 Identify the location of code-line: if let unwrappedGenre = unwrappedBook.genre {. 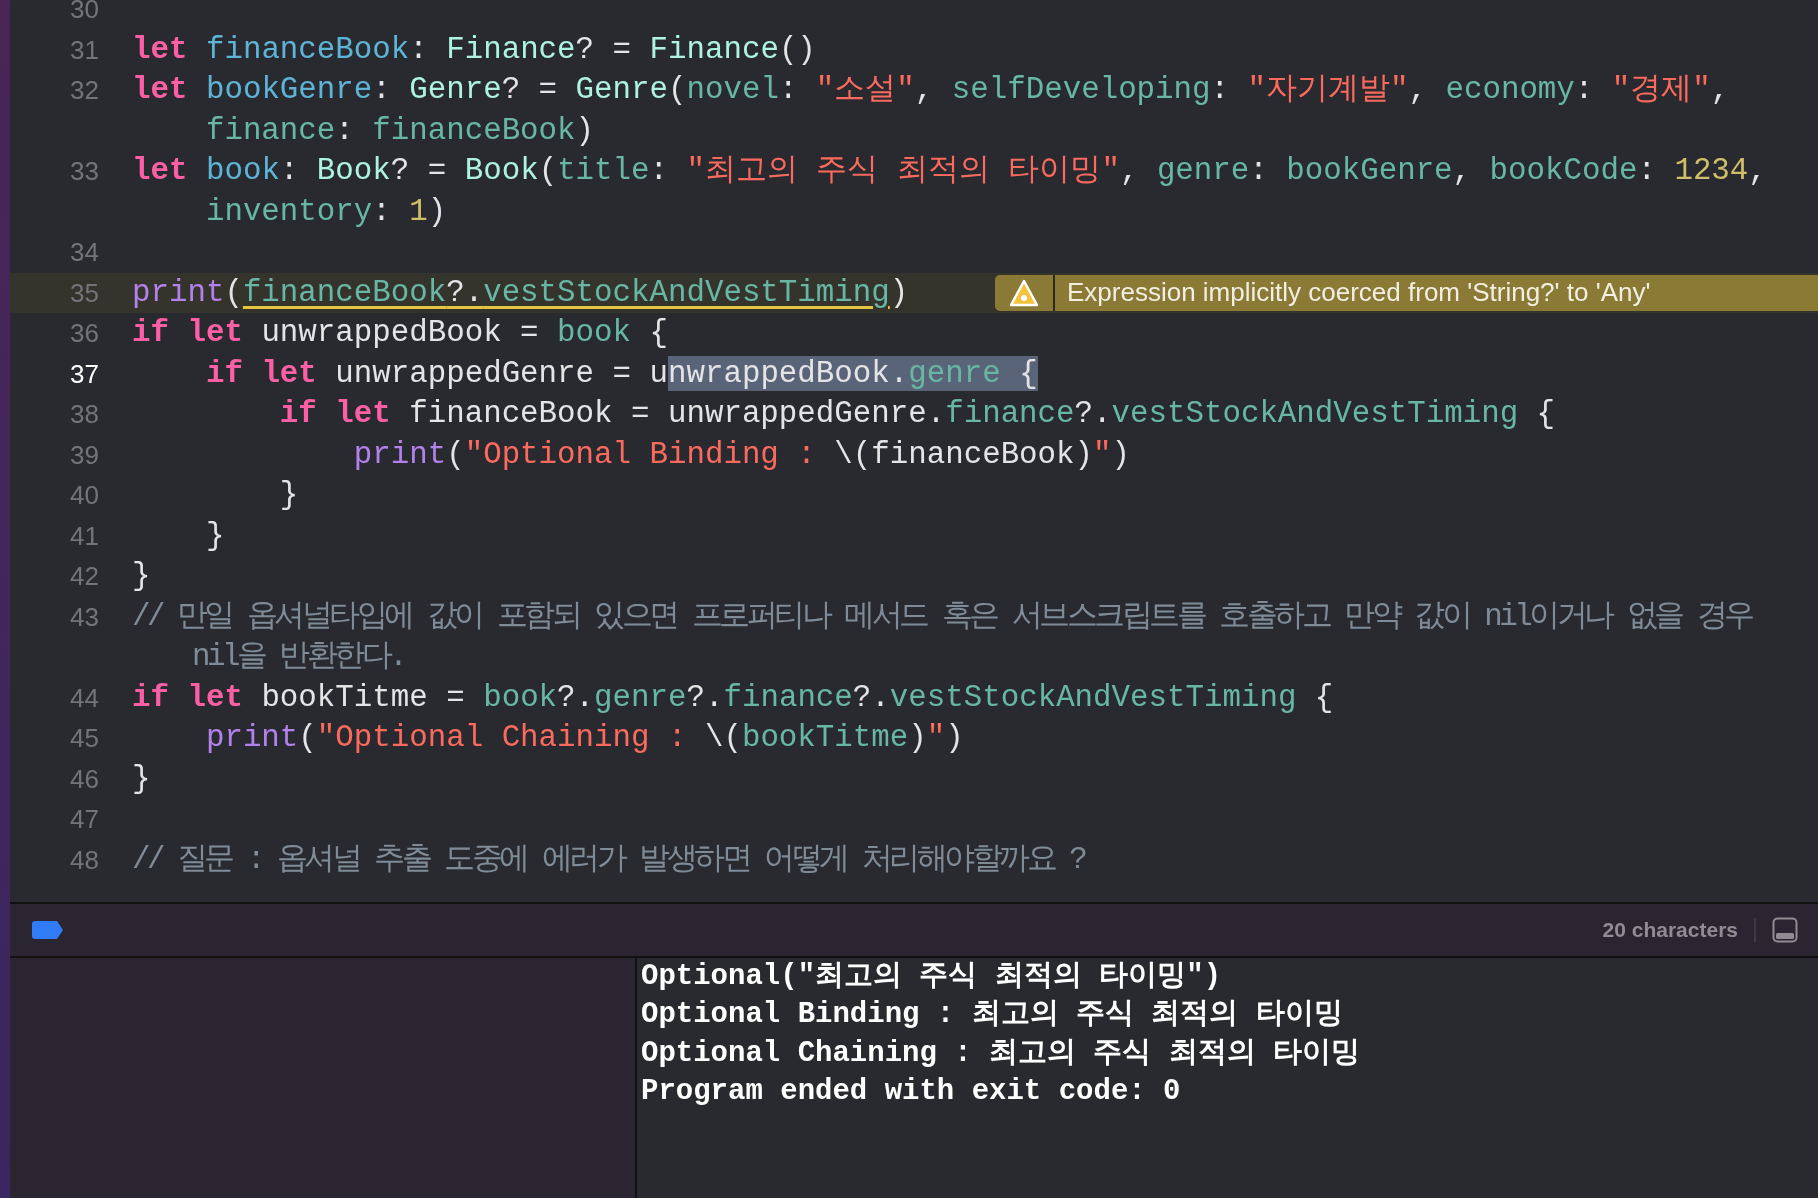
(621, 373).